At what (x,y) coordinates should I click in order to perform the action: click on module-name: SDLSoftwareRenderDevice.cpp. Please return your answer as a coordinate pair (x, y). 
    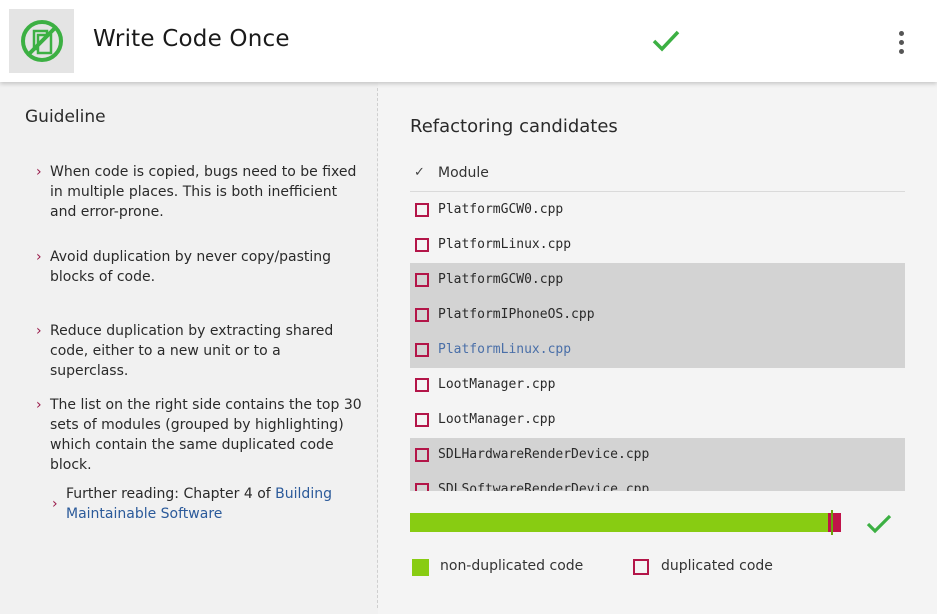
    Looking at the image, I should click on (544, 486).